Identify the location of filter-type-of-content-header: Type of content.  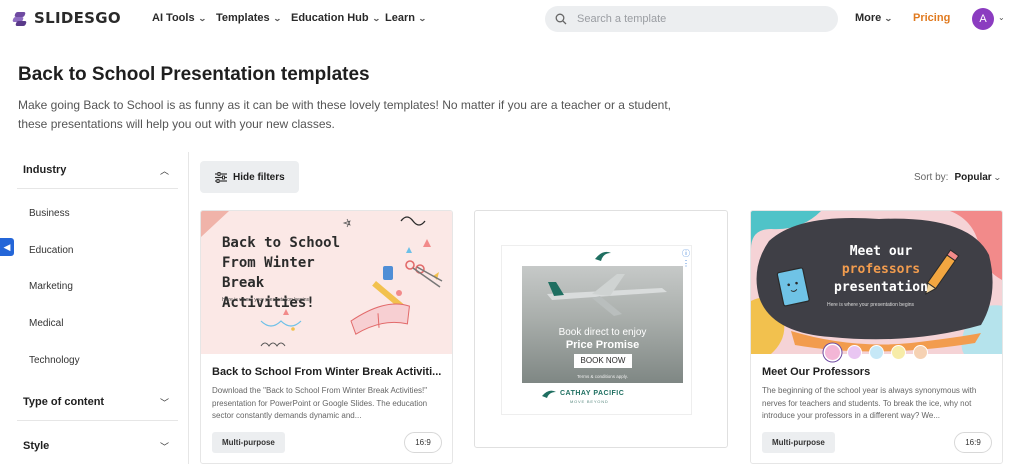
(63, 402).